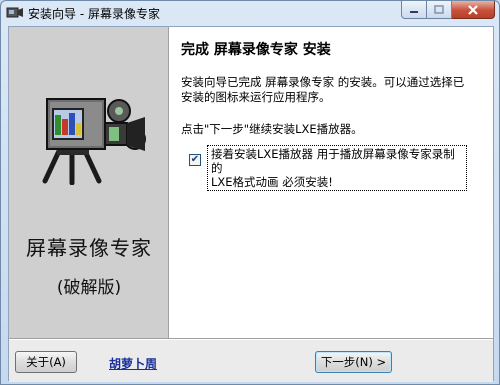 The height and width of the screenshot is (385, 500). Describe the element at coordinates (353, 362) in the screenshot. I see `next-button: 下一步(N) >` at that location.